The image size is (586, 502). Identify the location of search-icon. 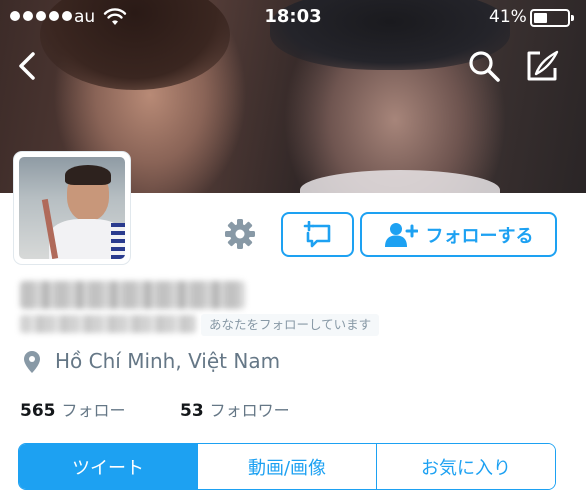
(484, 66).